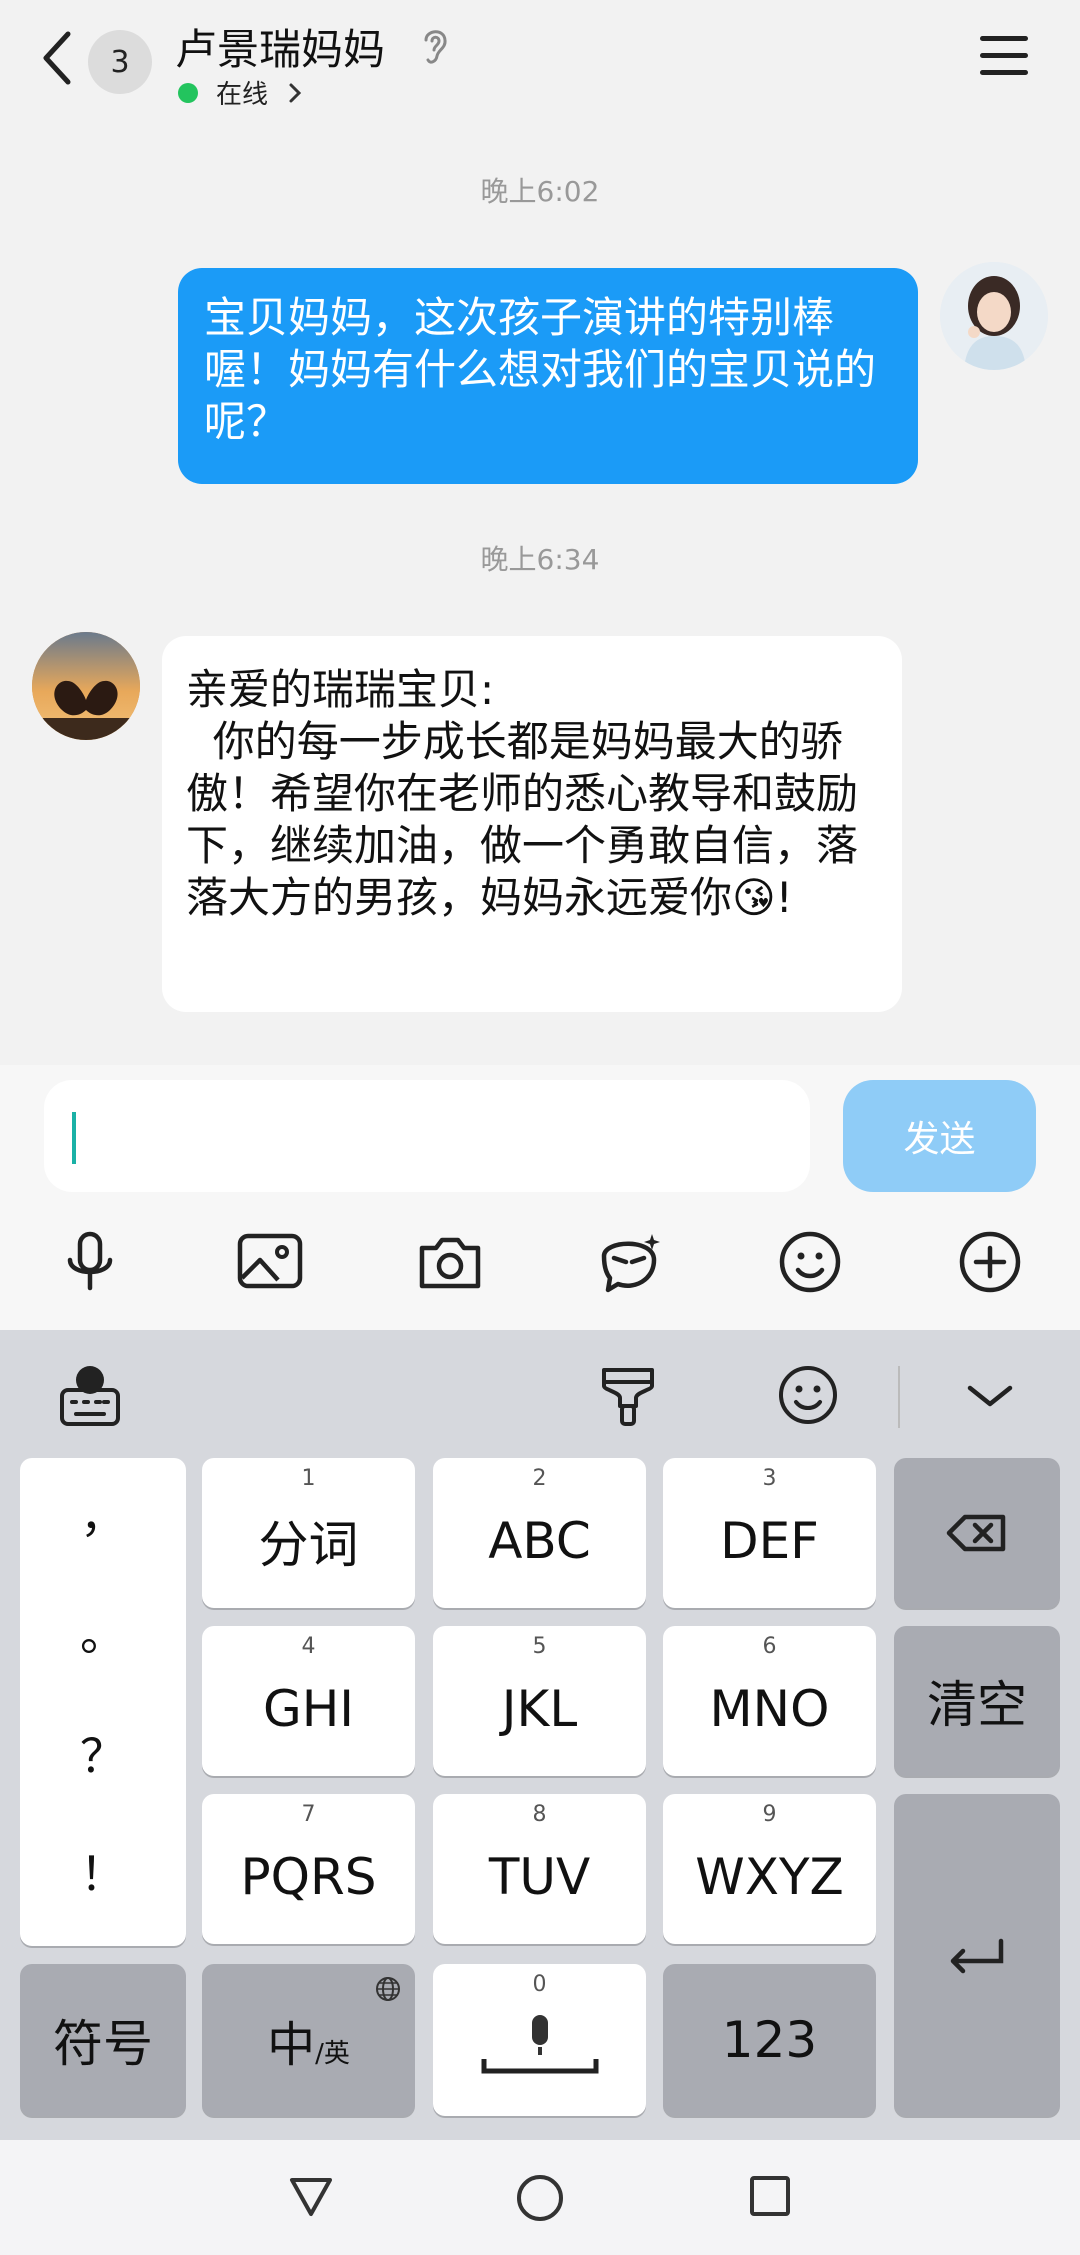 Image resolution: width=1080 pixels, height=2255 pixels. What do you see at coordinates (308, 1869) in the screenshot?
I see `key-7: 7 PQRS` at bounding box center [308, 1869].